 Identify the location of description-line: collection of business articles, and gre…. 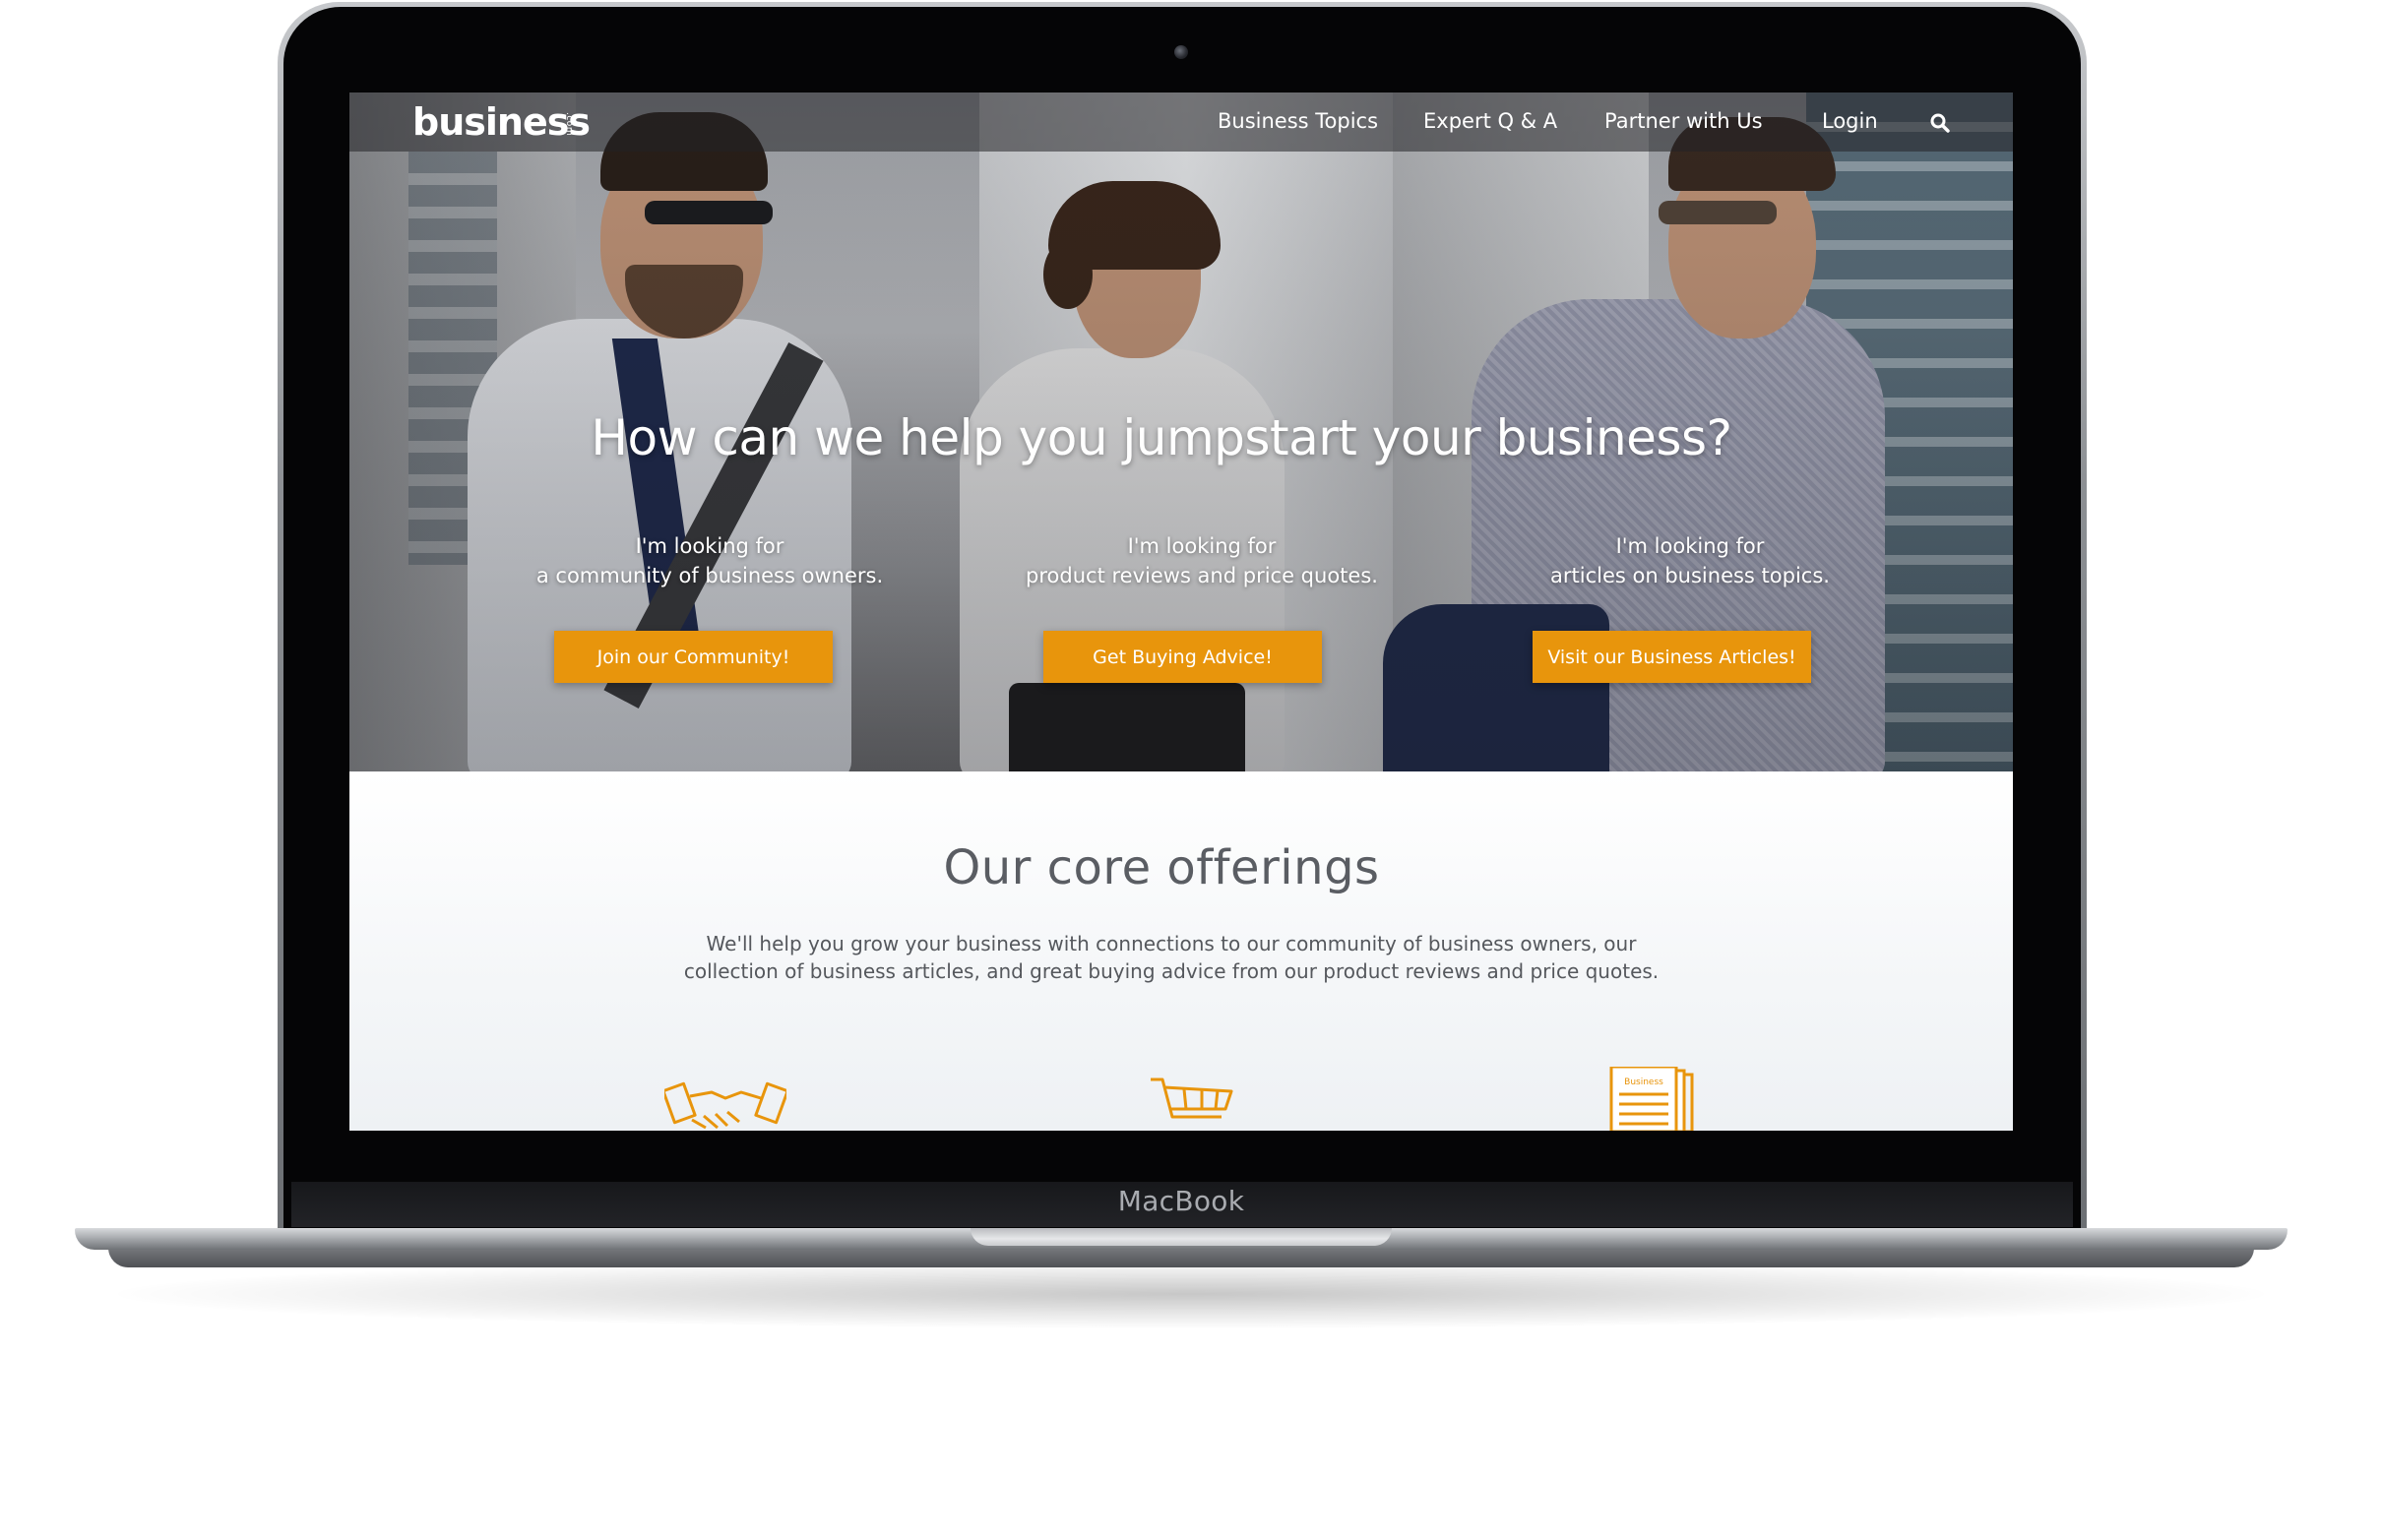
(1171, 971).